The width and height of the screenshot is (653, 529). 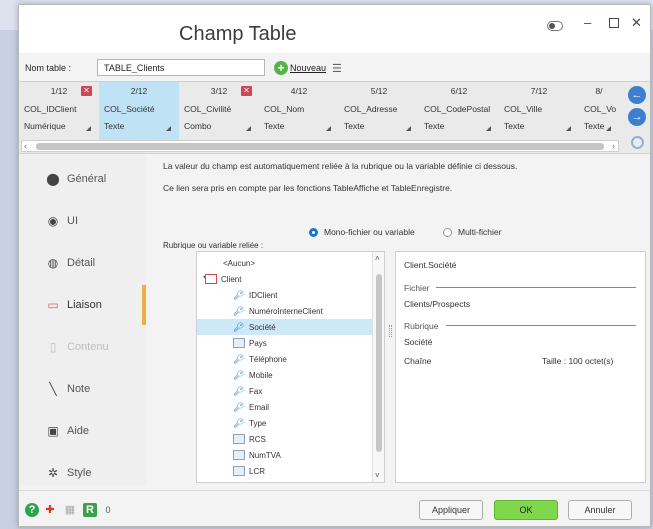 I want to click on tree-item: 🔑︎ Type, so click(x=285, y=423).